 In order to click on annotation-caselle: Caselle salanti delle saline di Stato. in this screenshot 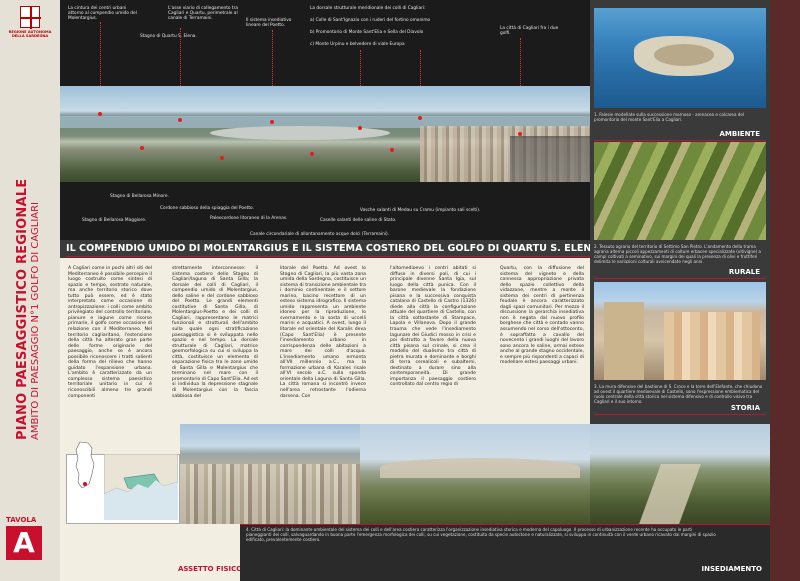, I will do `click(358, 220)`.